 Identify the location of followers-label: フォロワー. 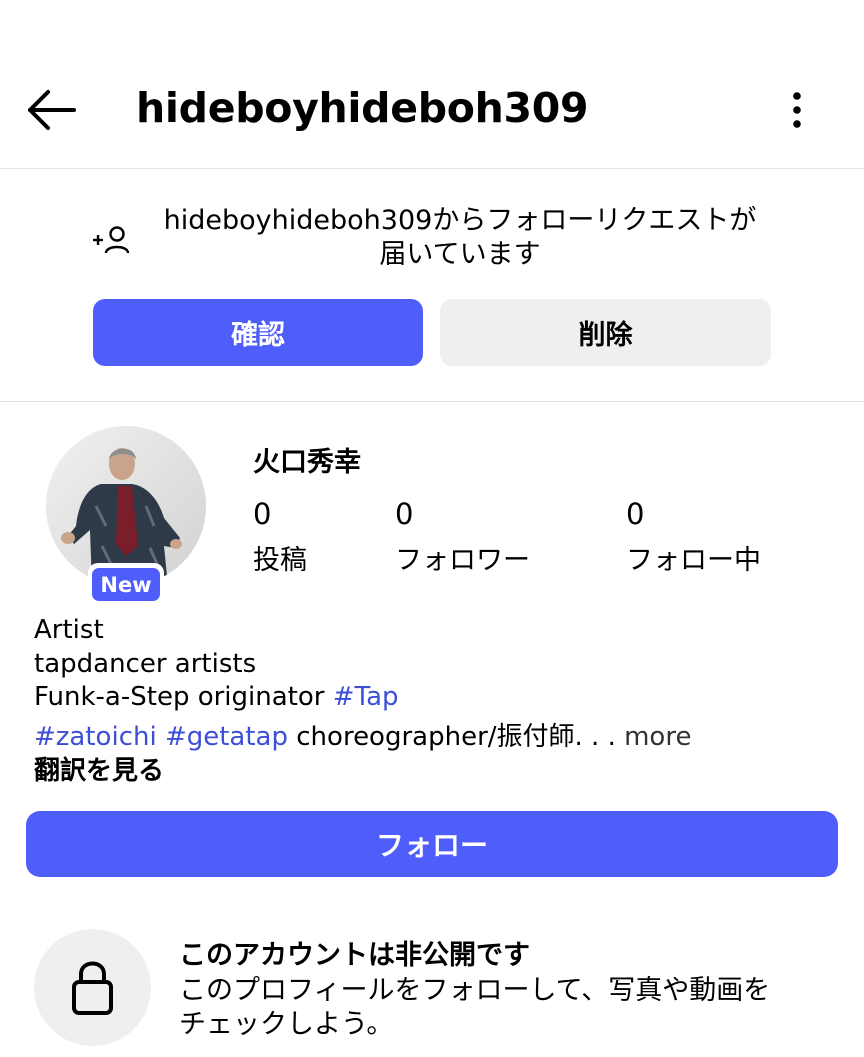
(462, 557).